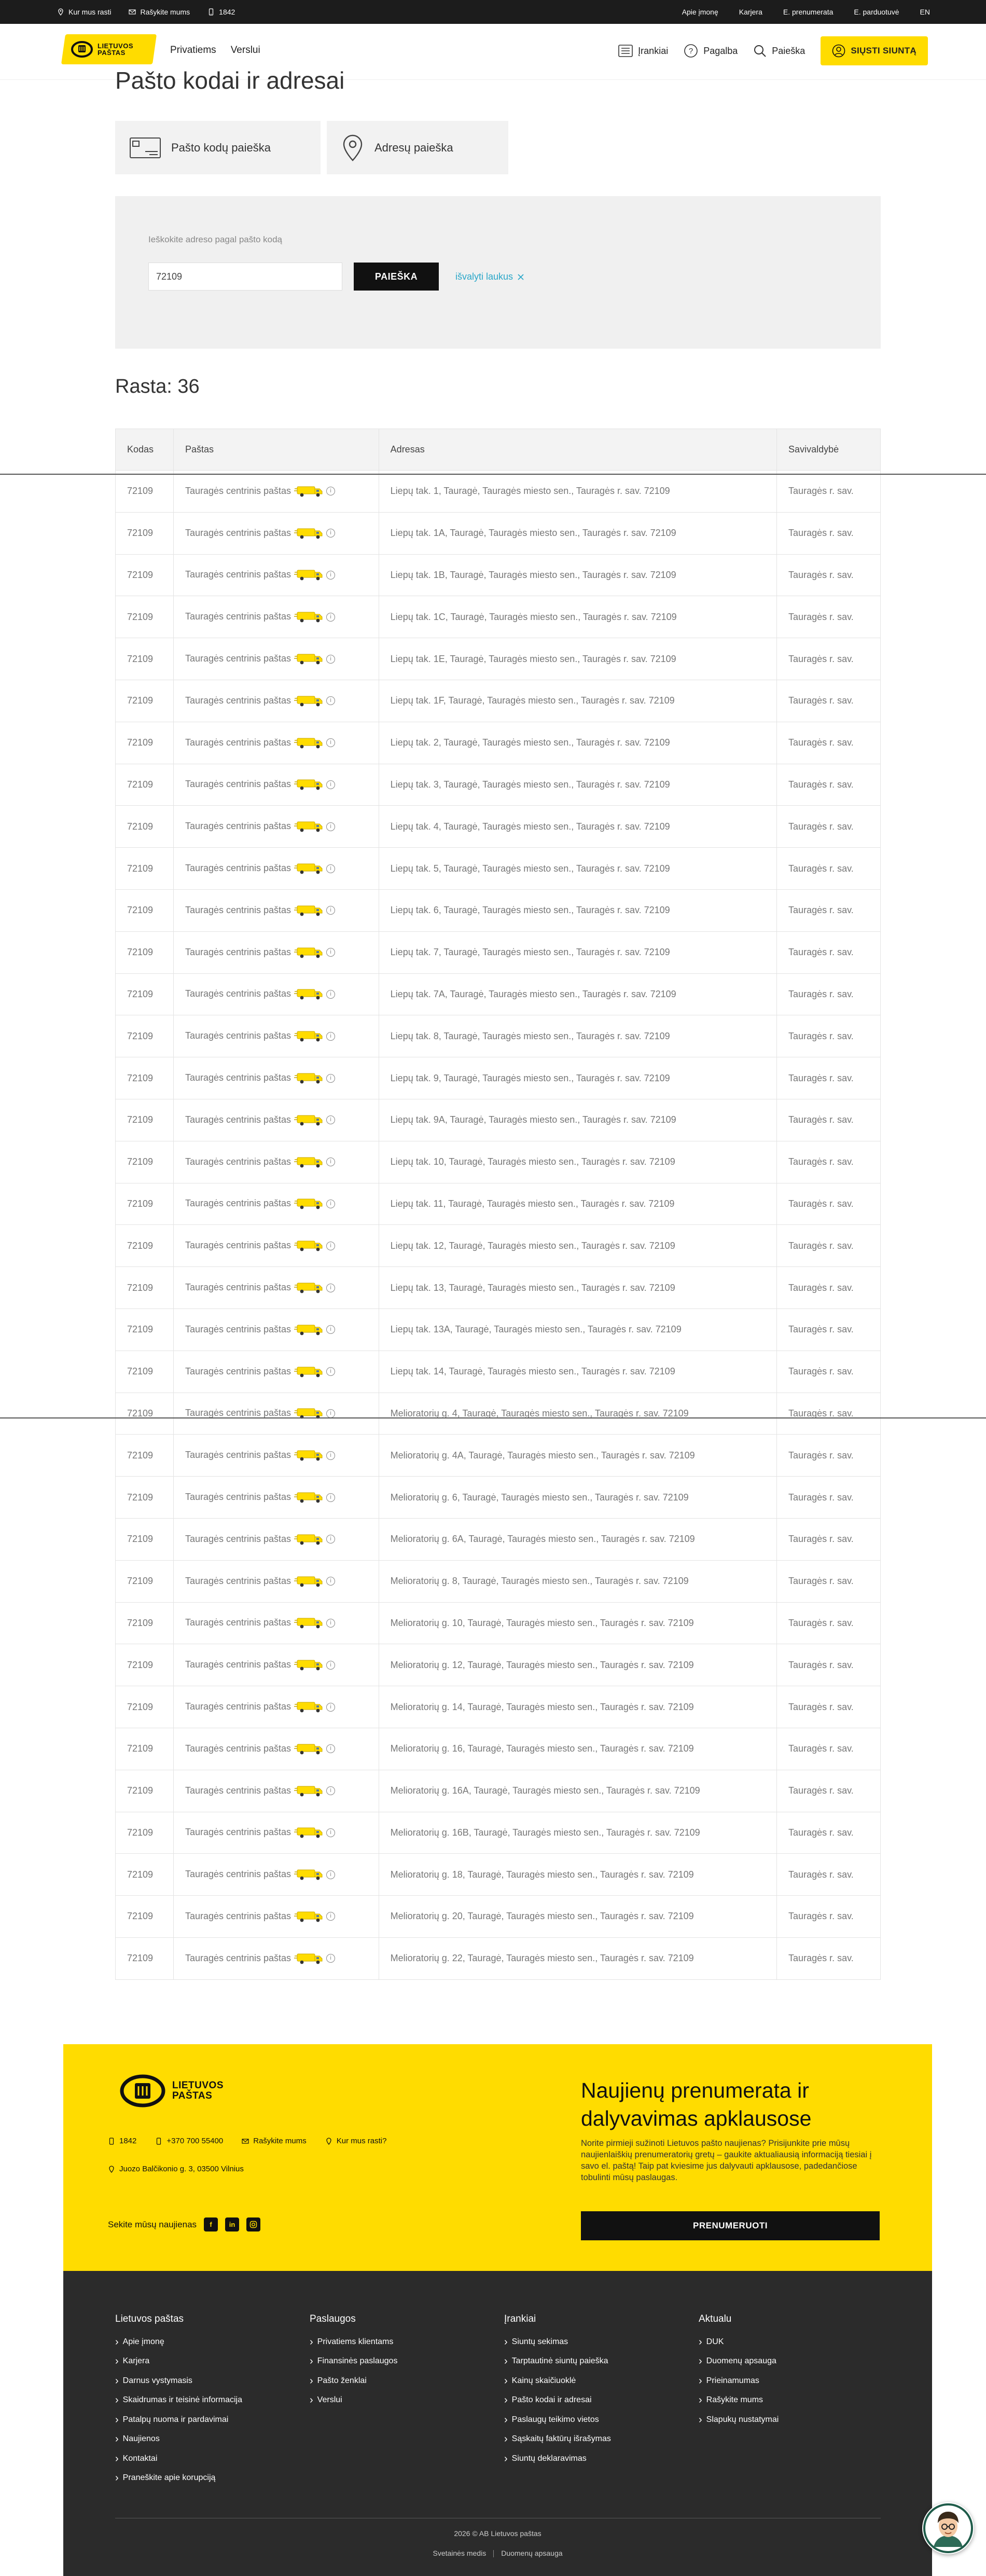 This screenshot has width=986, height=2576. What do you see at coordinates (274, 2141) in the screenshot?
I see `footer-write-us: Rašykite mums` at bounding box center [274, 2141].